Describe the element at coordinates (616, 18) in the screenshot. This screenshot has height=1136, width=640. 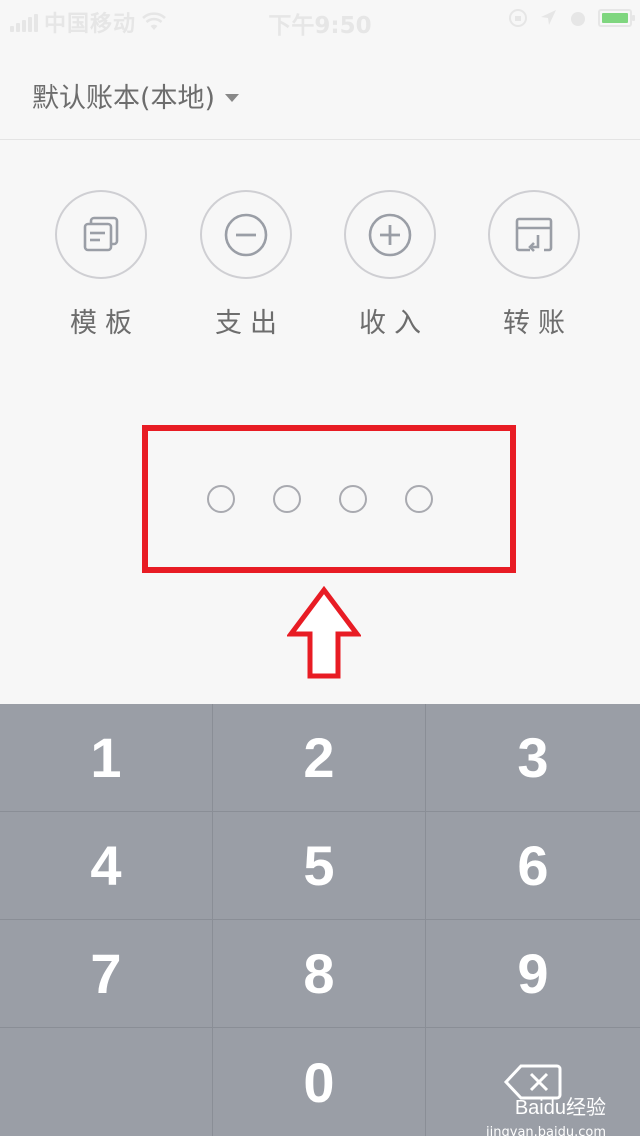
I see `battery-icon` at that location.